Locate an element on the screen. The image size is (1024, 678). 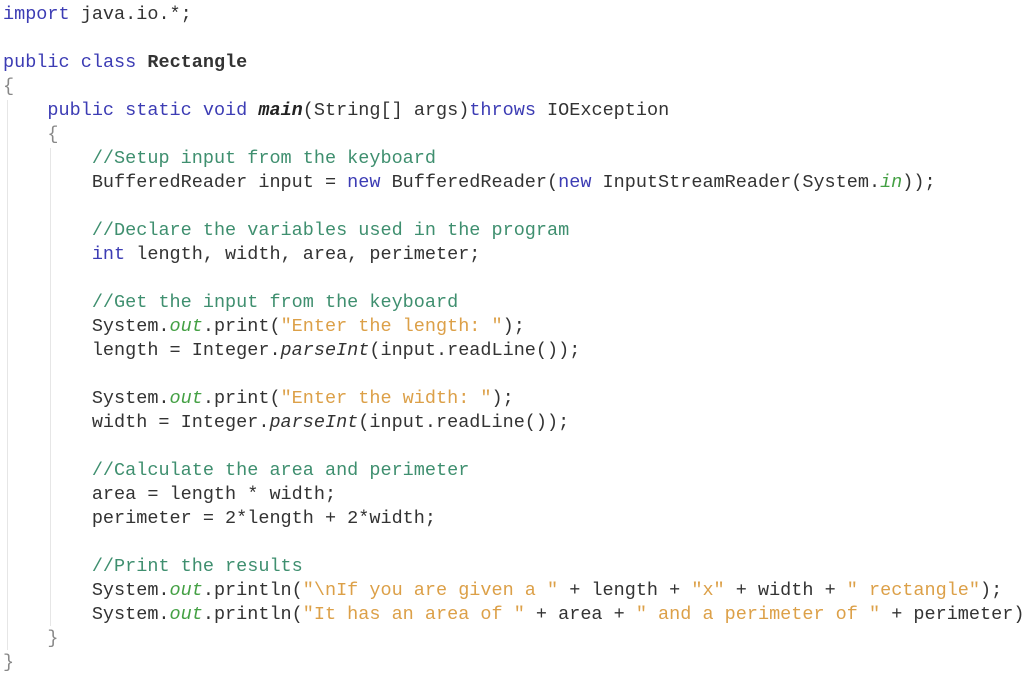
code-text: InputStreamReader(System. is located at coordinates (736, 182).